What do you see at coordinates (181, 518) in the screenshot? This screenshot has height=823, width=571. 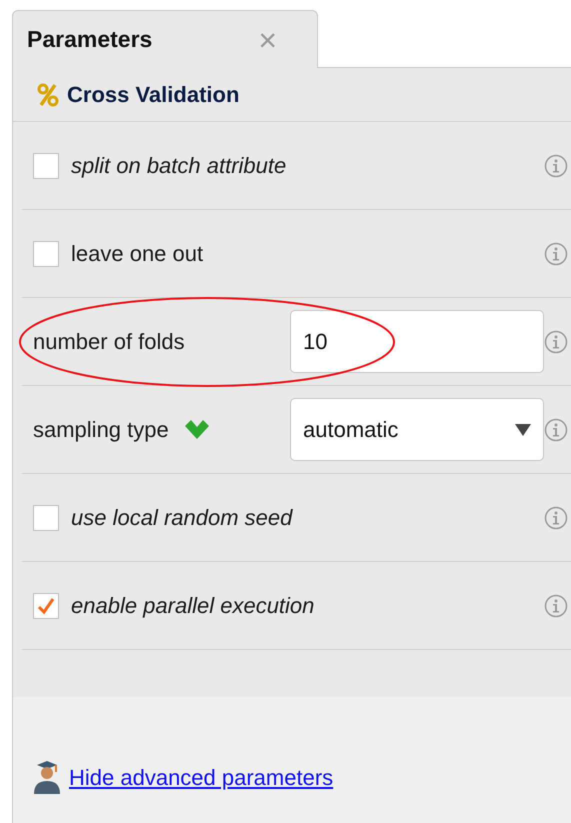 I see `parameter-label: use local random seed` at bounding box center [181, 518].